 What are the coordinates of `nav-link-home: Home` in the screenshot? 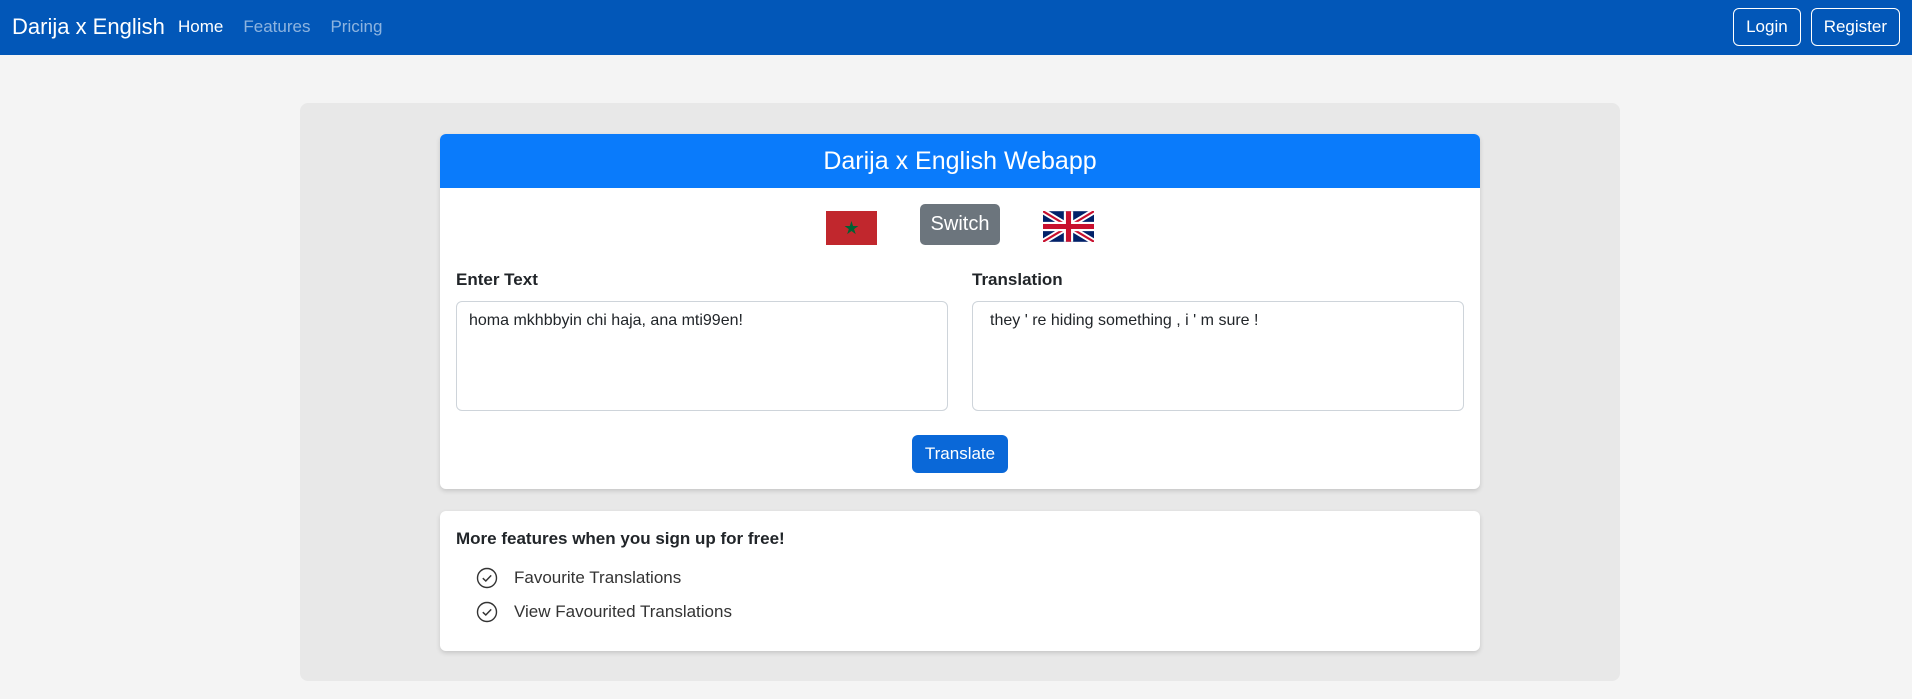 It's located at (200, 27).